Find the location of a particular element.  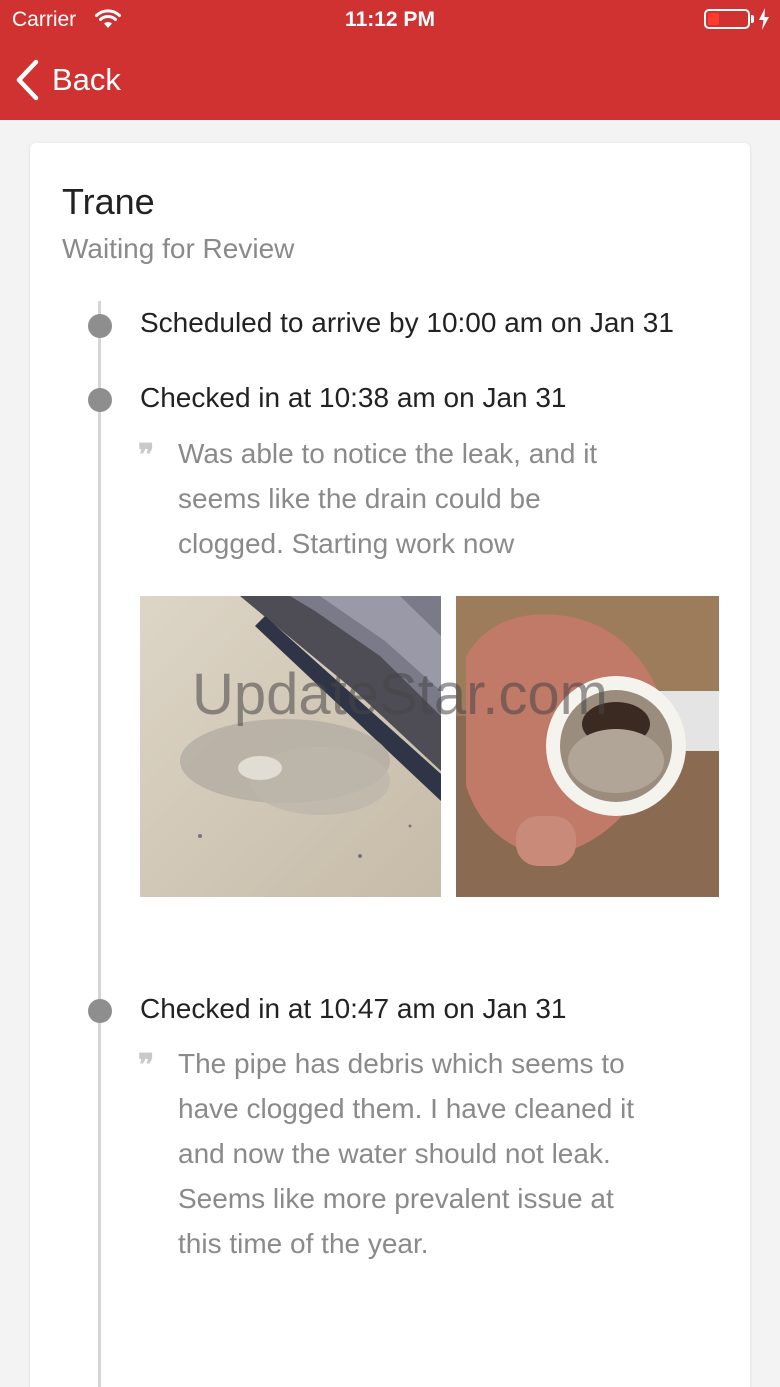

status-bar: Carrier 11:12 PM is located at coordinates (390, 20).